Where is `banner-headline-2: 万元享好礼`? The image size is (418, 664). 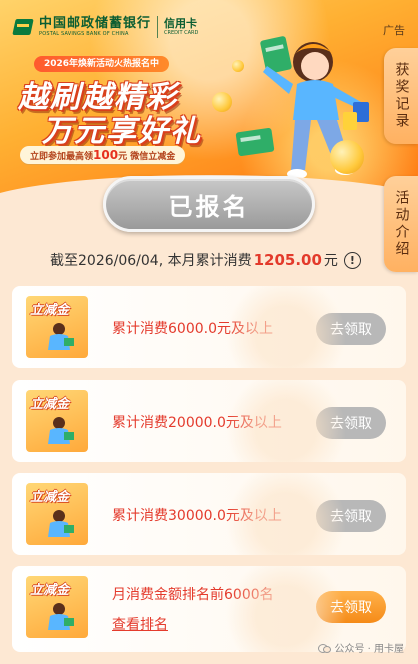 banner-headline-2: 万元享好礼 is located at coordinates (122, 131).